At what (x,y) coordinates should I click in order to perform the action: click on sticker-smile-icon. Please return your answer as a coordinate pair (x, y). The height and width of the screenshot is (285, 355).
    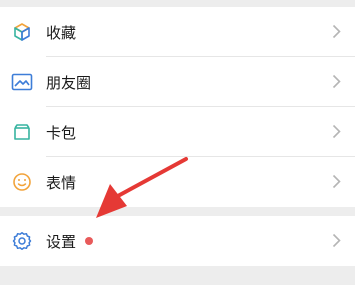
    Looking at the image, I should click on (22, 182).